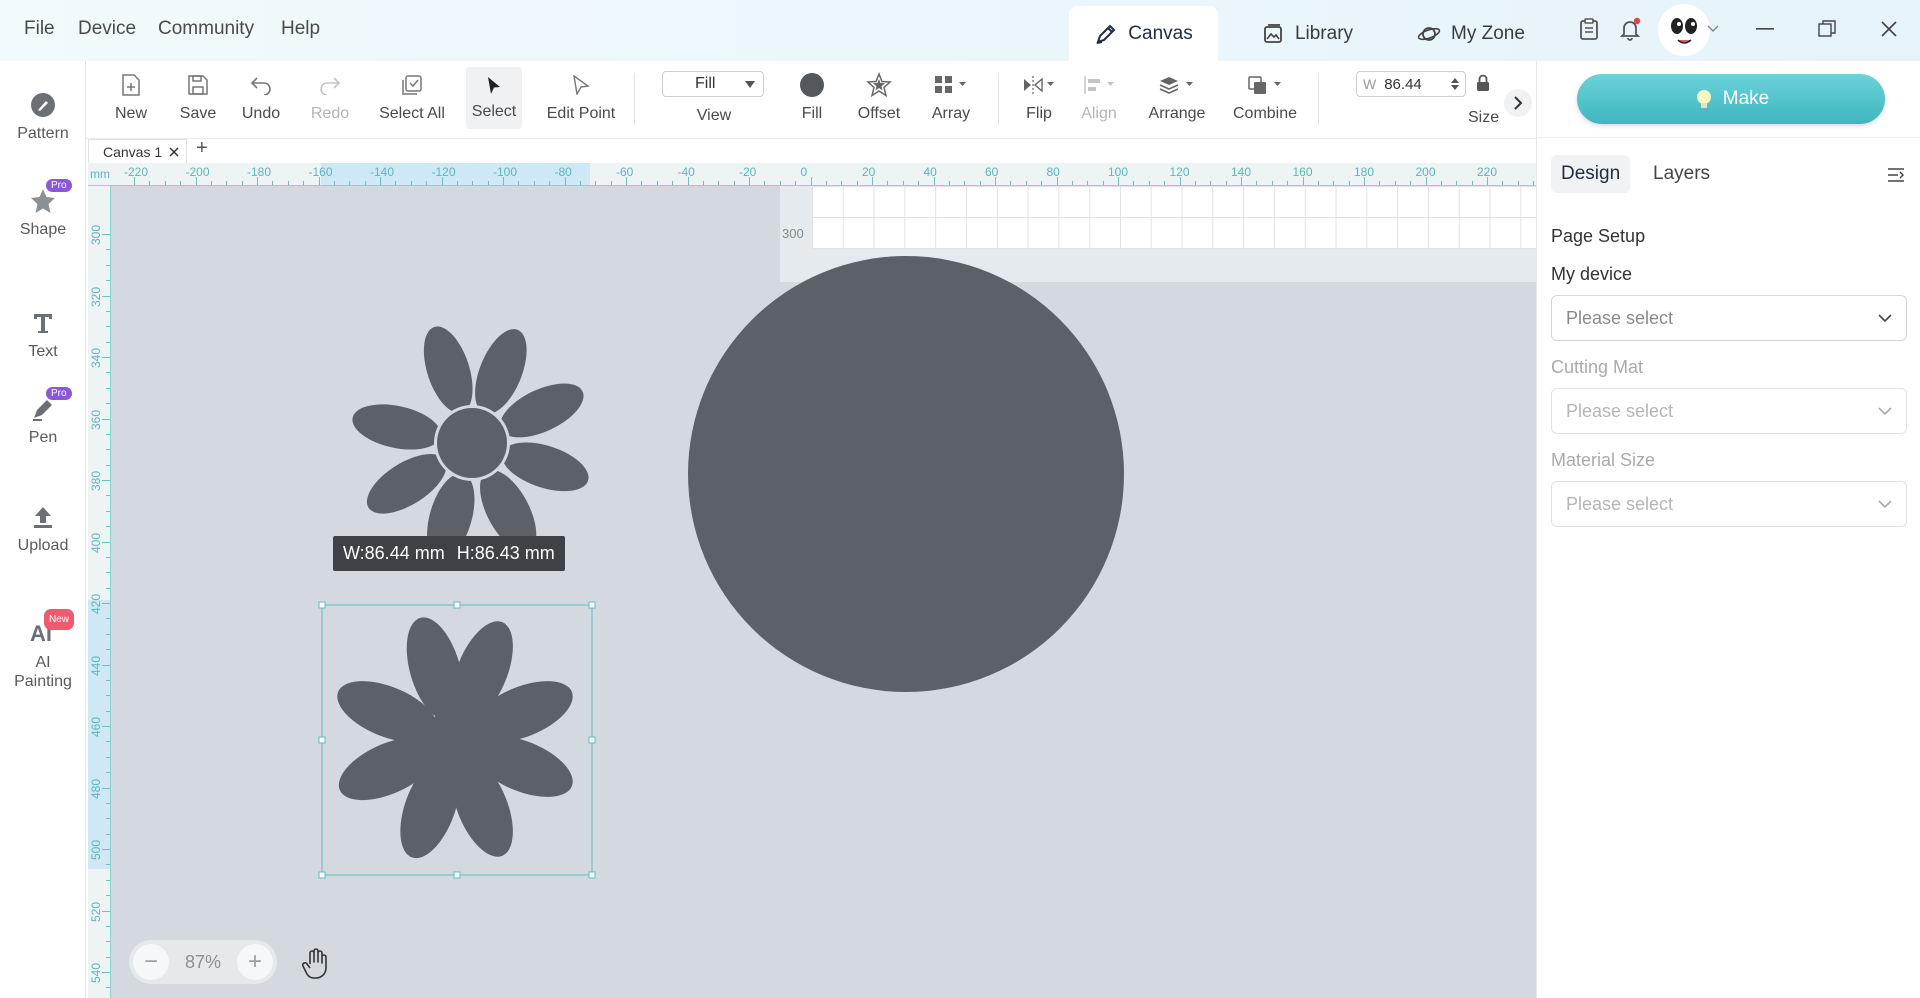  I want to click on circle-shape, so click(906, 474).